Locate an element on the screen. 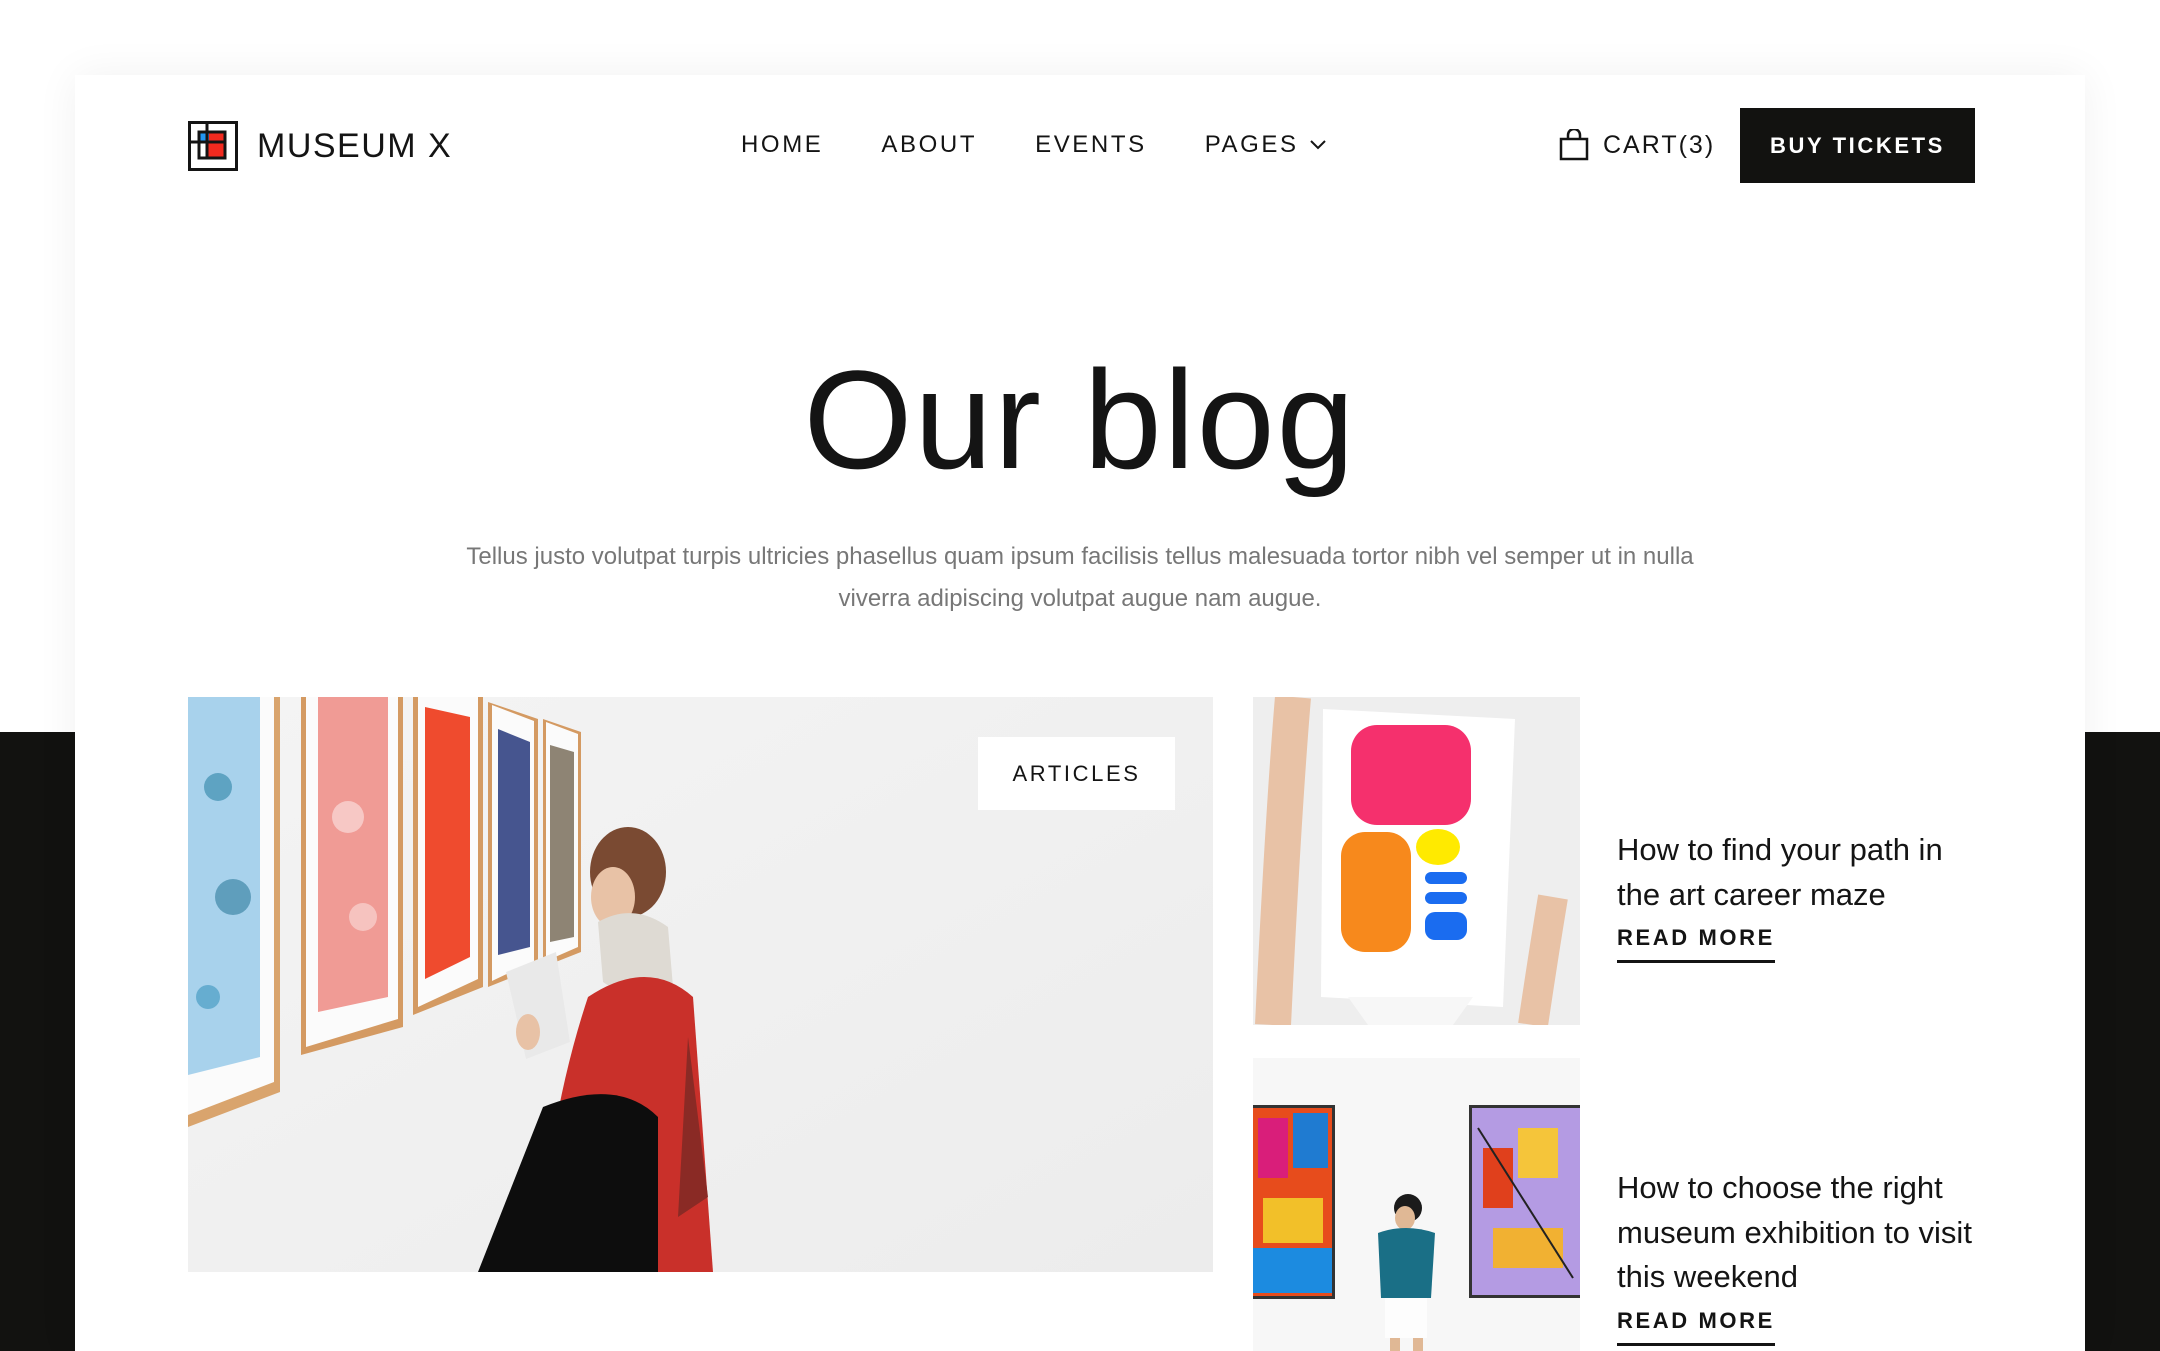 The height and width of the screenshot is (1351, 2160). nav-pages-label: PAGES is located at coordinates (1251, 144).